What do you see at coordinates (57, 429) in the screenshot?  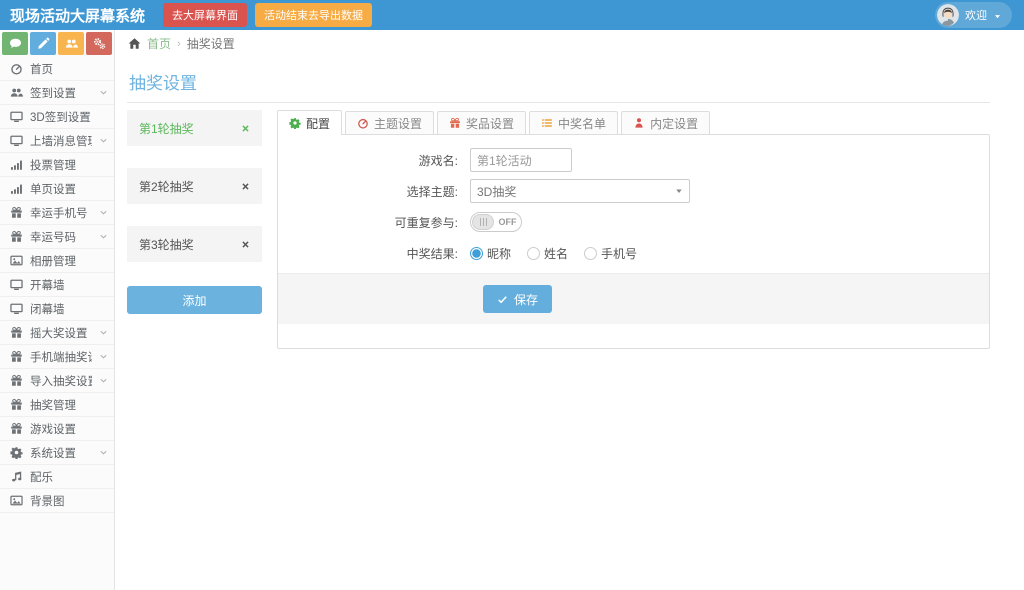 I see `sidebar-item-15: 游戏设置` at bounding box center [57, 429].